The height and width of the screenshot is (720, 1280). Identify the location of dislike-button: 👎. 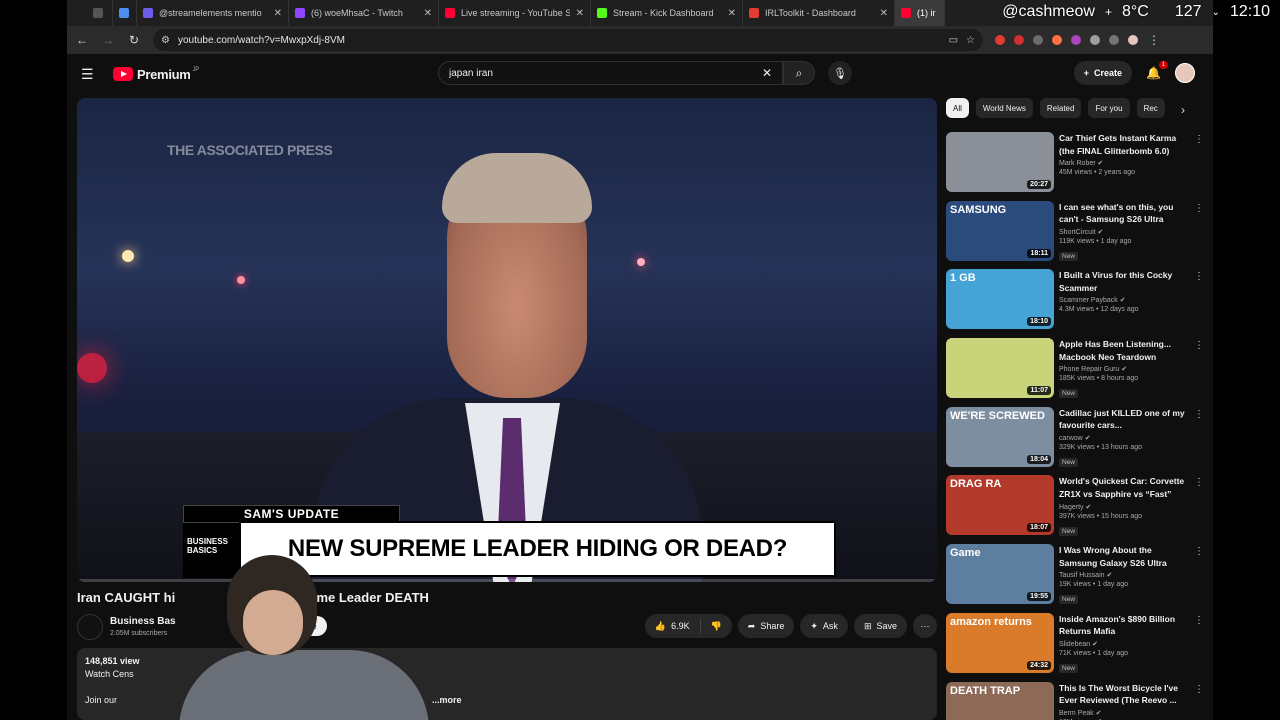
(716, 626).